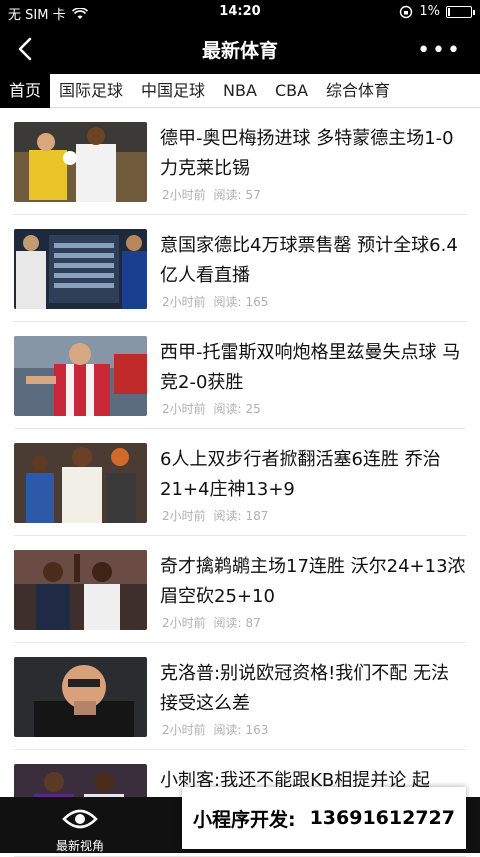  I want to click on article-item: 意国家德比4万球票售罄 预计全球6.4亿人看直播 2小时前 阅读: 165, so click(240, 268).